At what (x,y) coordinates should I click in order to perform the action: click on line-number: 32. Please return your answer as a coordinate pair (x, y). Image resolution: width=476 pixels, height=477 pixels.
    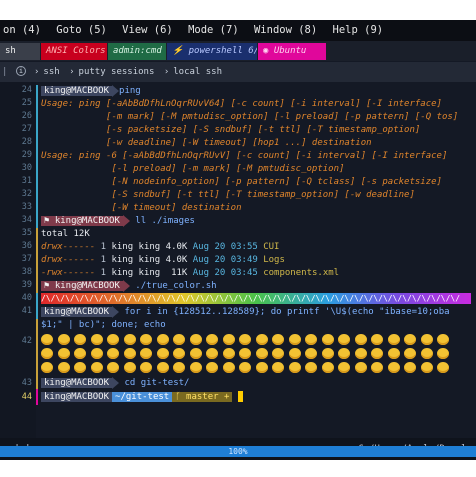
    Looking at the image, I should click on (26, 194).